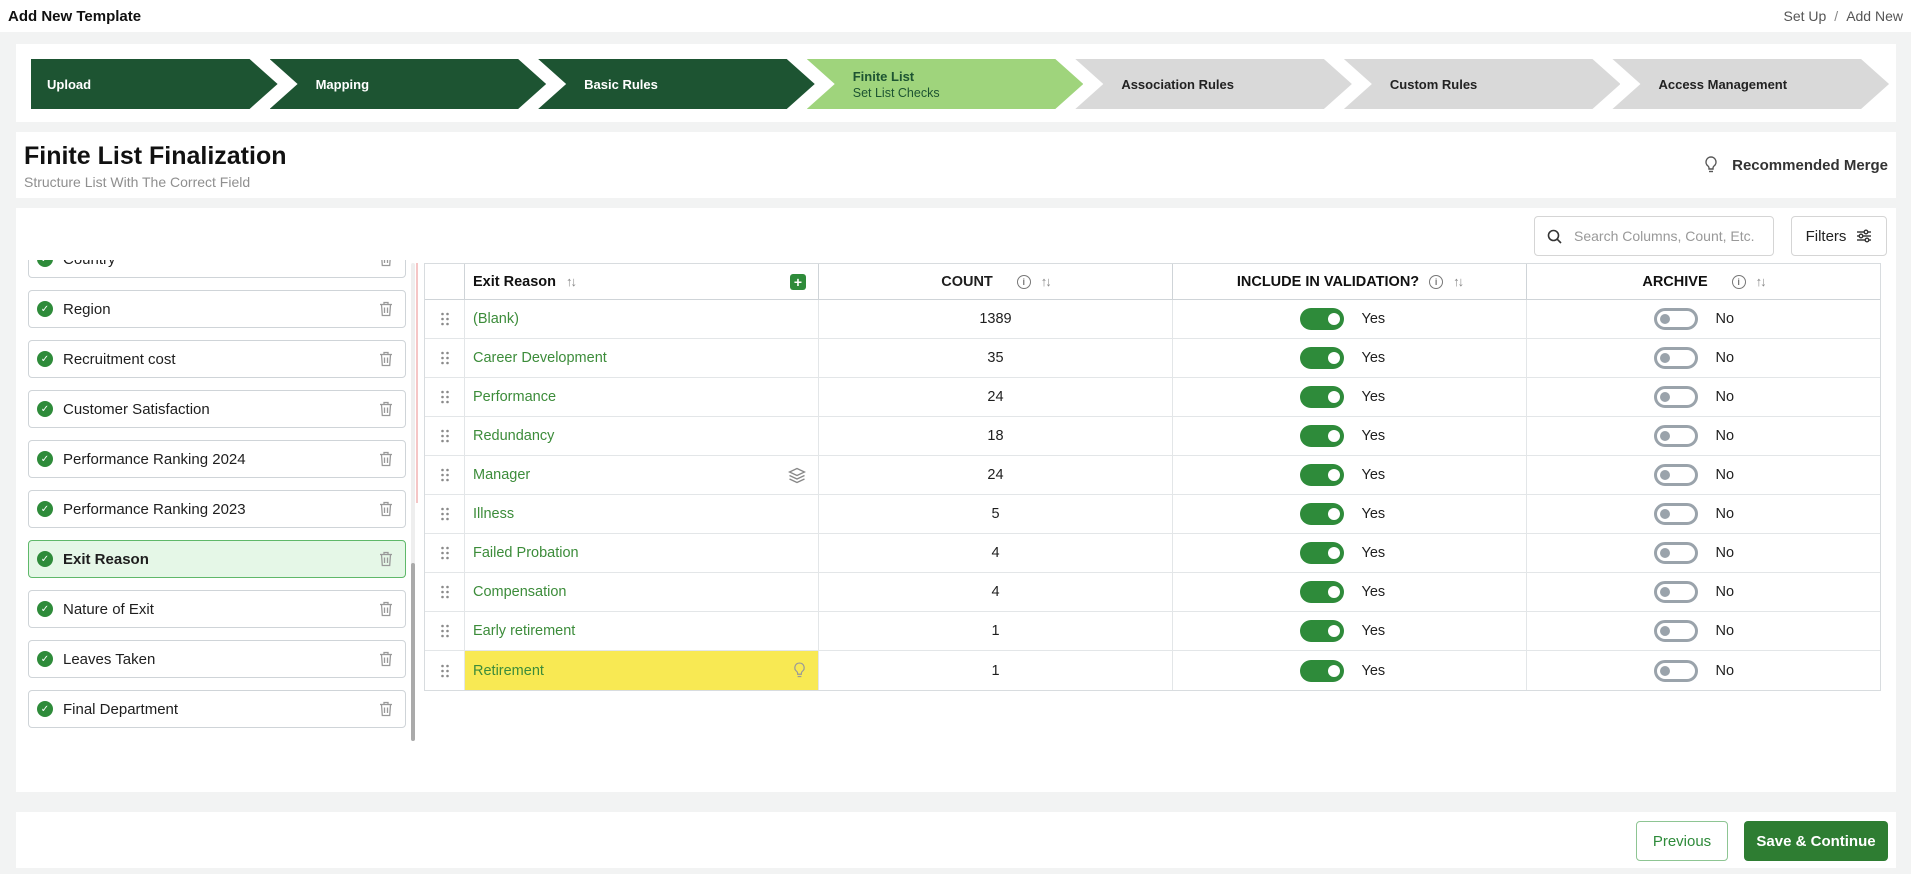 Image resolution: width=1911 pixels, height=874 pixels. Describe the element at coordinates (1874, 16) in the screenshot. I see `breadcrumb-add-new: Add New` at that location.